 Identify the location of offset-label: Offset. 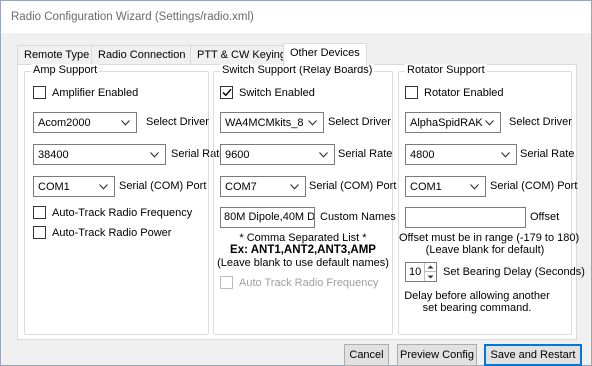
(545, 217).